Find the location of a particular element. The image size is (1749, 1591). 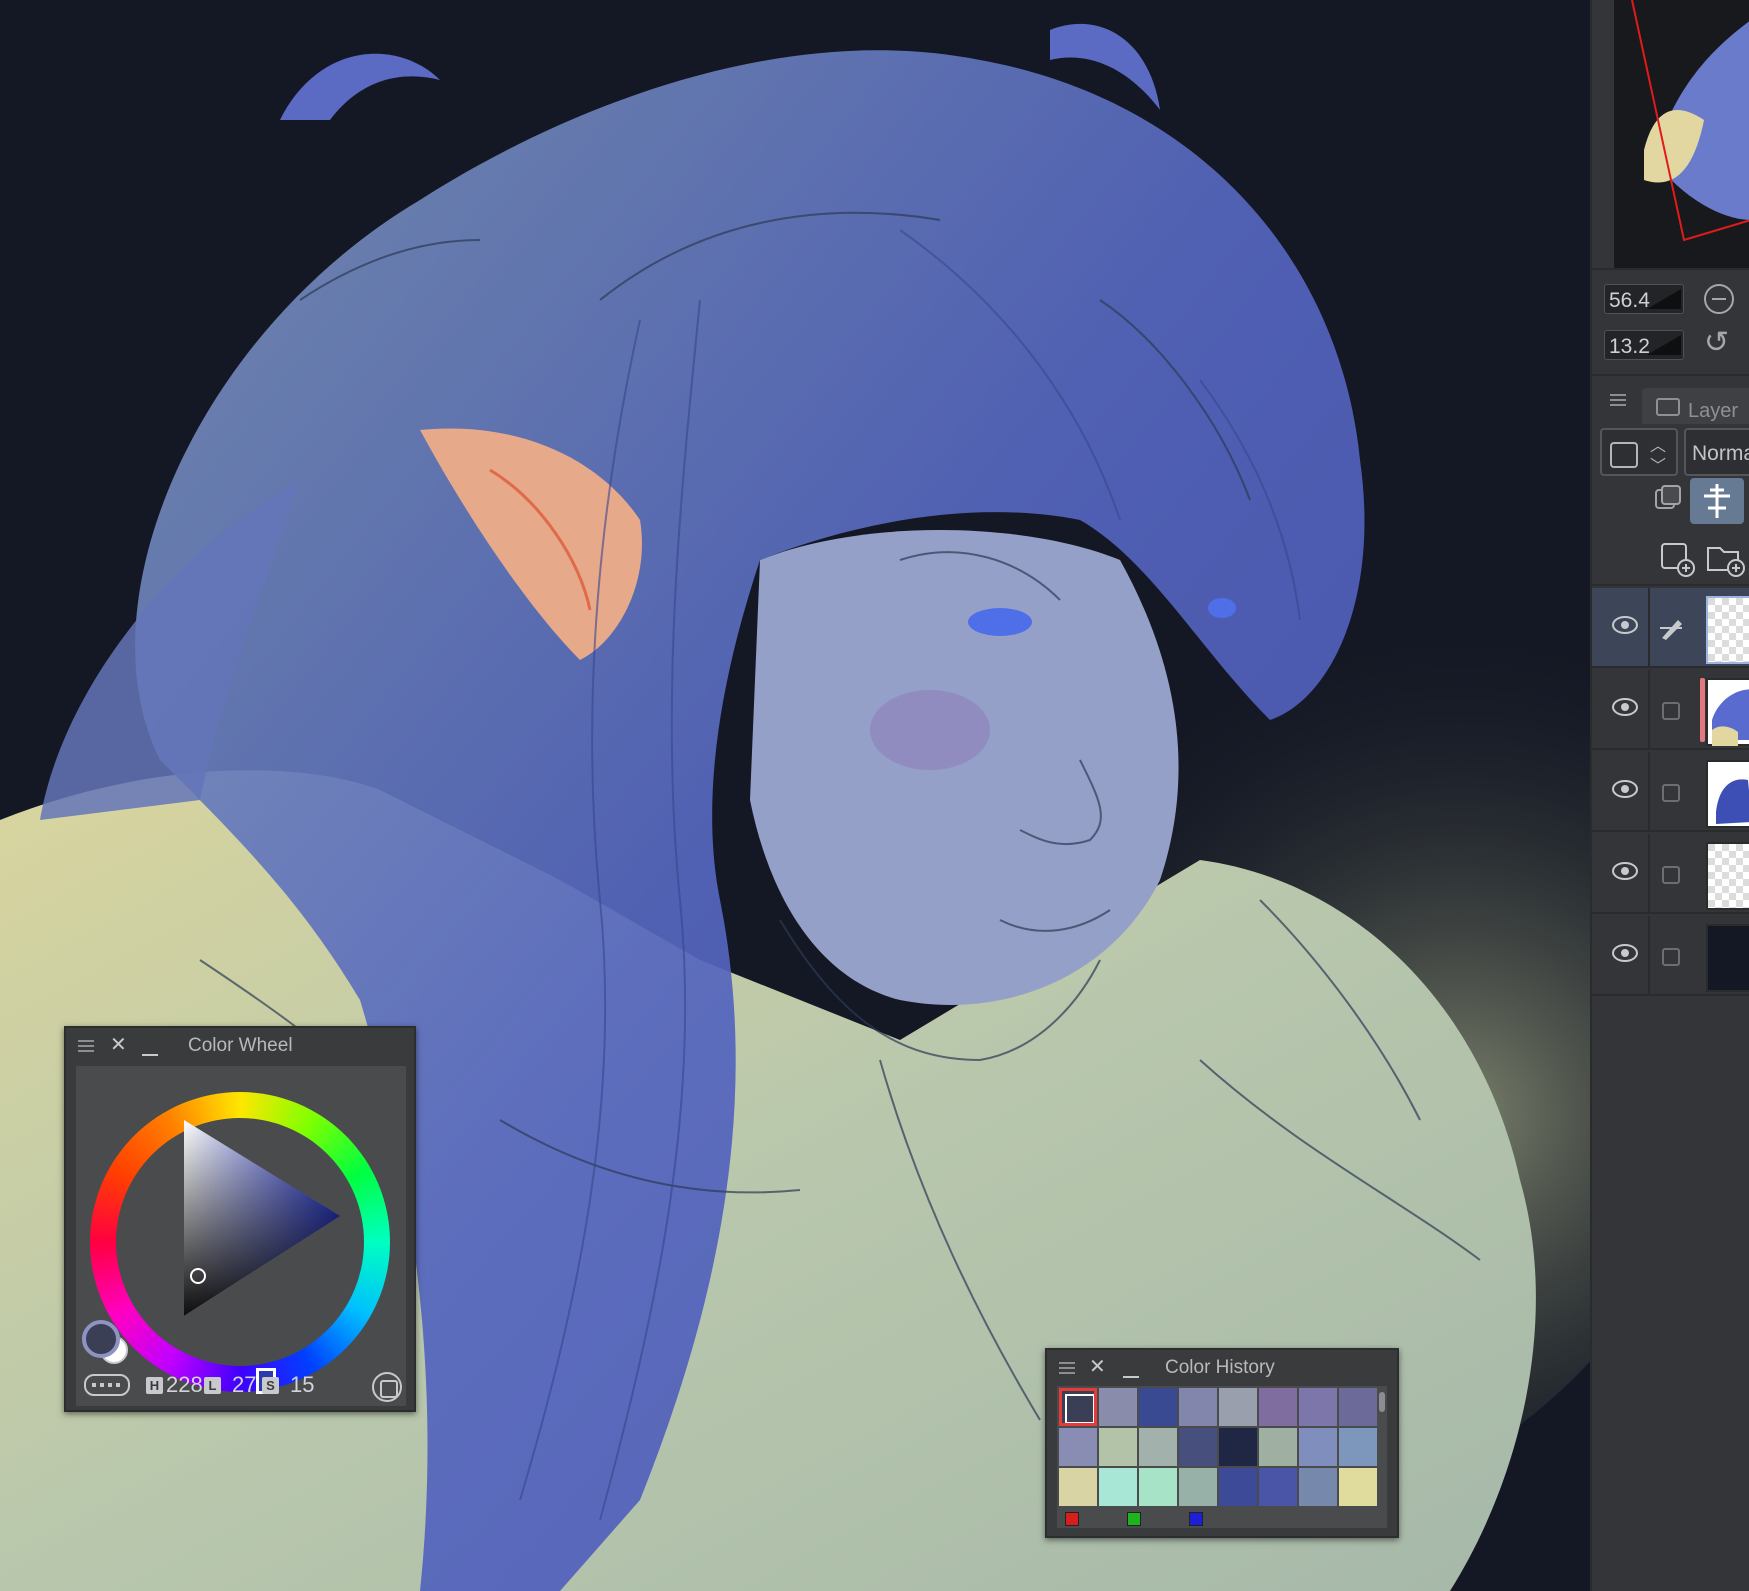

navigator-preview is located at coordinates (1681, 134).